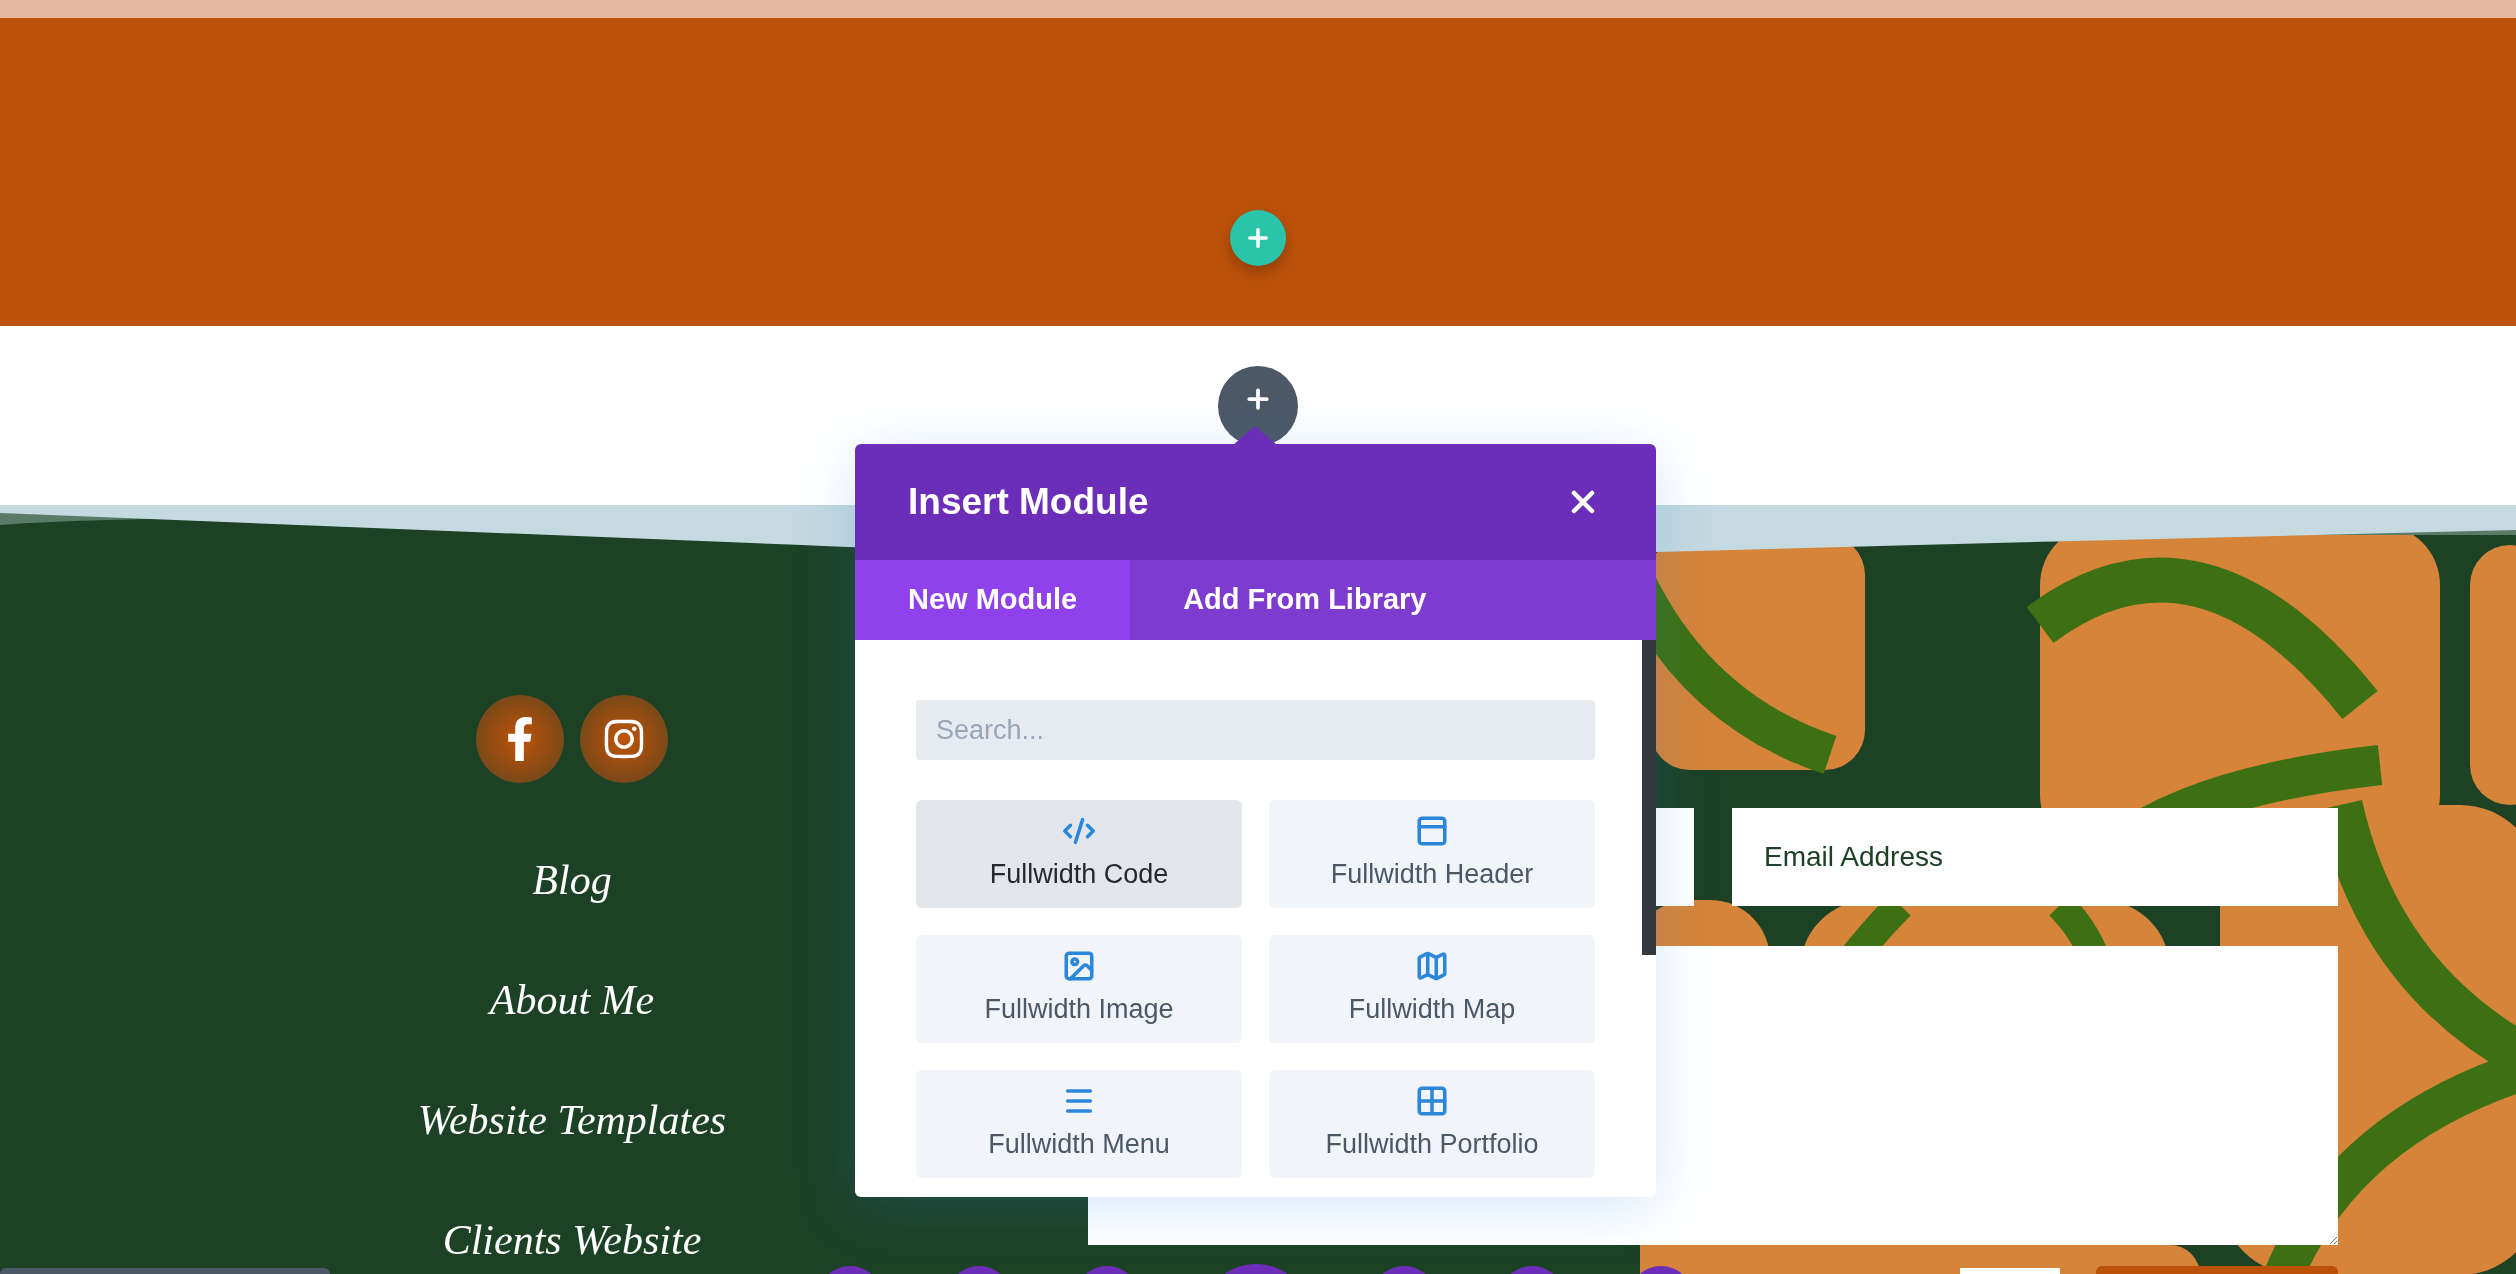  What do you see at coordinates (1432, 830) in the screenshot?
I see `header-layout-icon` at bounding box center [1432, 830].